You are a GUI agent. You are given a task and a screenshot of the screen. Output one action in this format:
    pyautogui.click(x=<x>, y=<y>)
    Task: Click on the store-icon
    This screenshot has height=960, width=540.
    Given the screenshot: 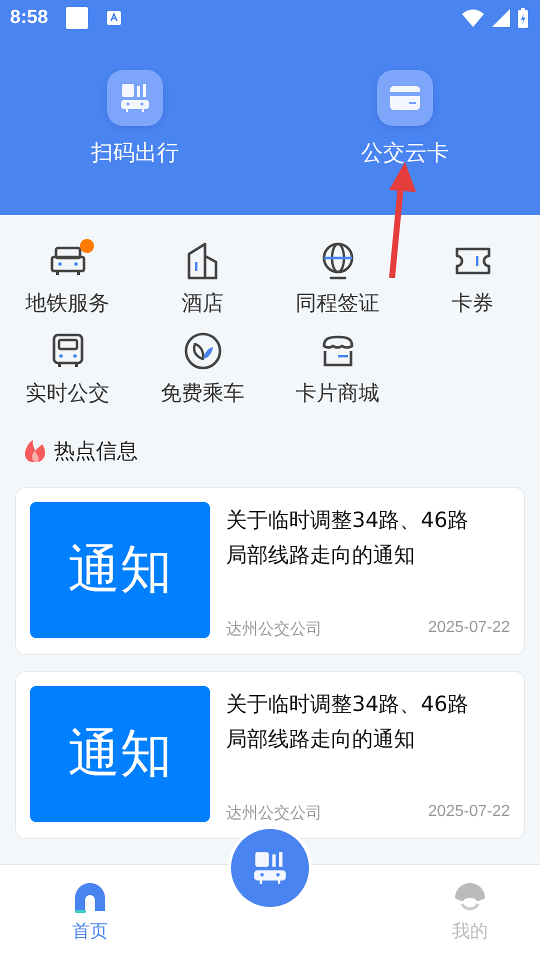 What is the action you would take?
    pyautogui.click(x=338, y=351)
    